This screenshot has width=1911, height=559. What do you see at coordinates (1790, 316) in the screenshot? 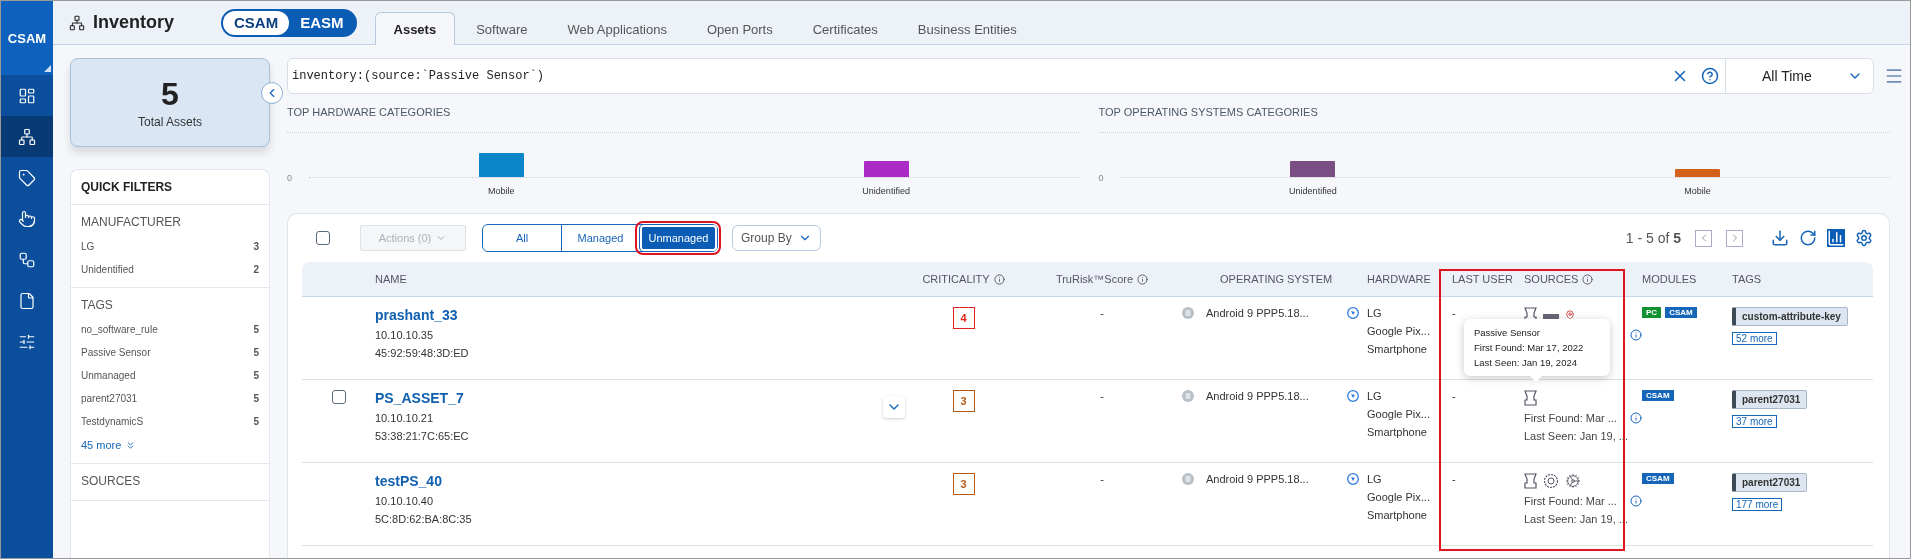
I see `tag-chip: custom-attribute-key` at bounding box center [1790, 316].